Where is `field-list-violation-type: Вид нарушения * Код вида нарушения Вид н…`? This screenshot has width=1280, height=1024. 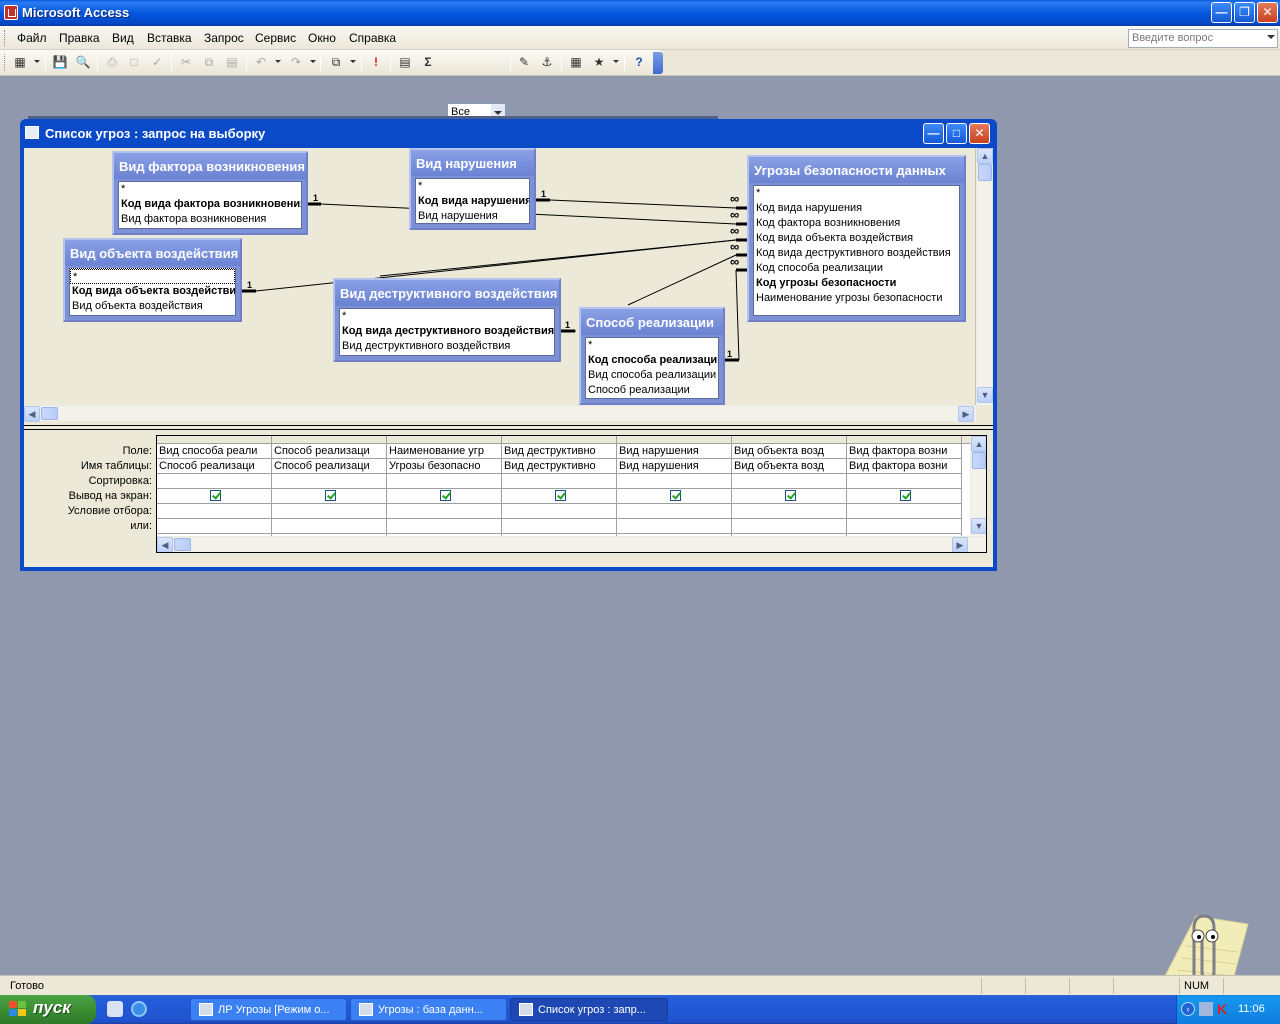
field-list-violation-type: Вид нарушения * Код вида нарушения Вид н… is located at coordinates (472, 189).